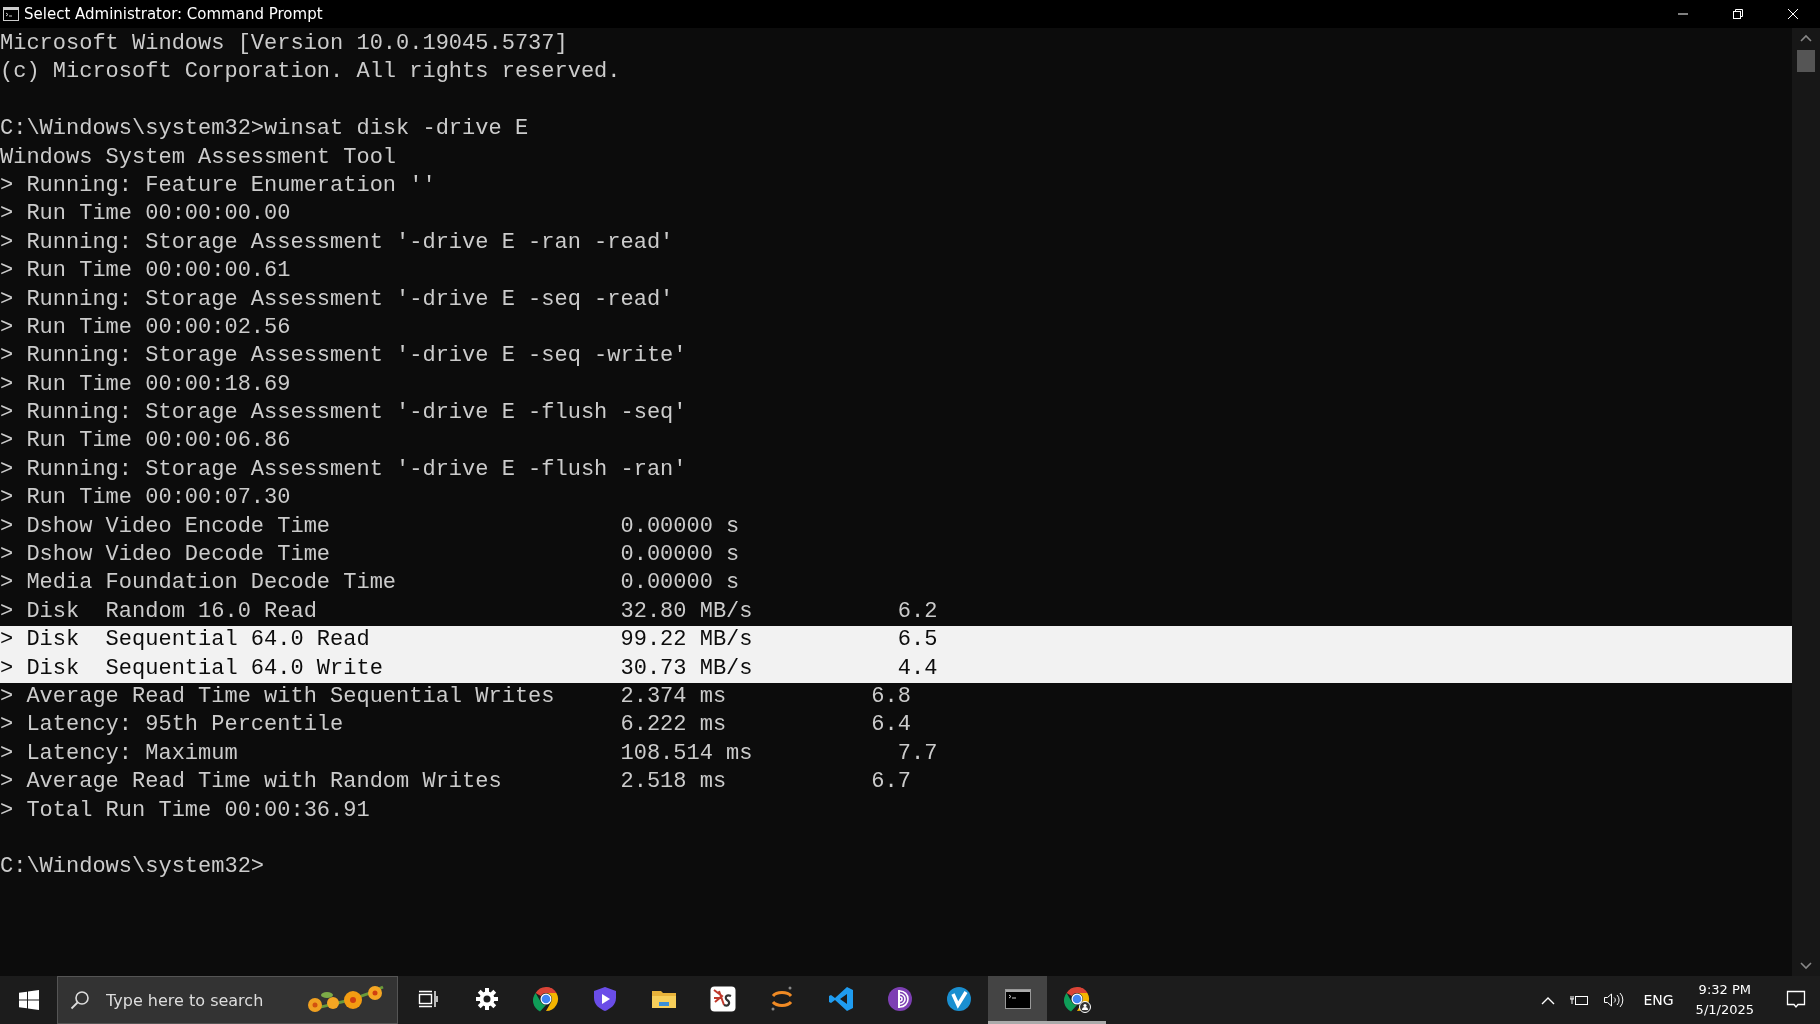 The image size is (1820, 1024). Describe the element at coordinates (1579, 1000) in the screenshot. I see `battery-icon` at that location.